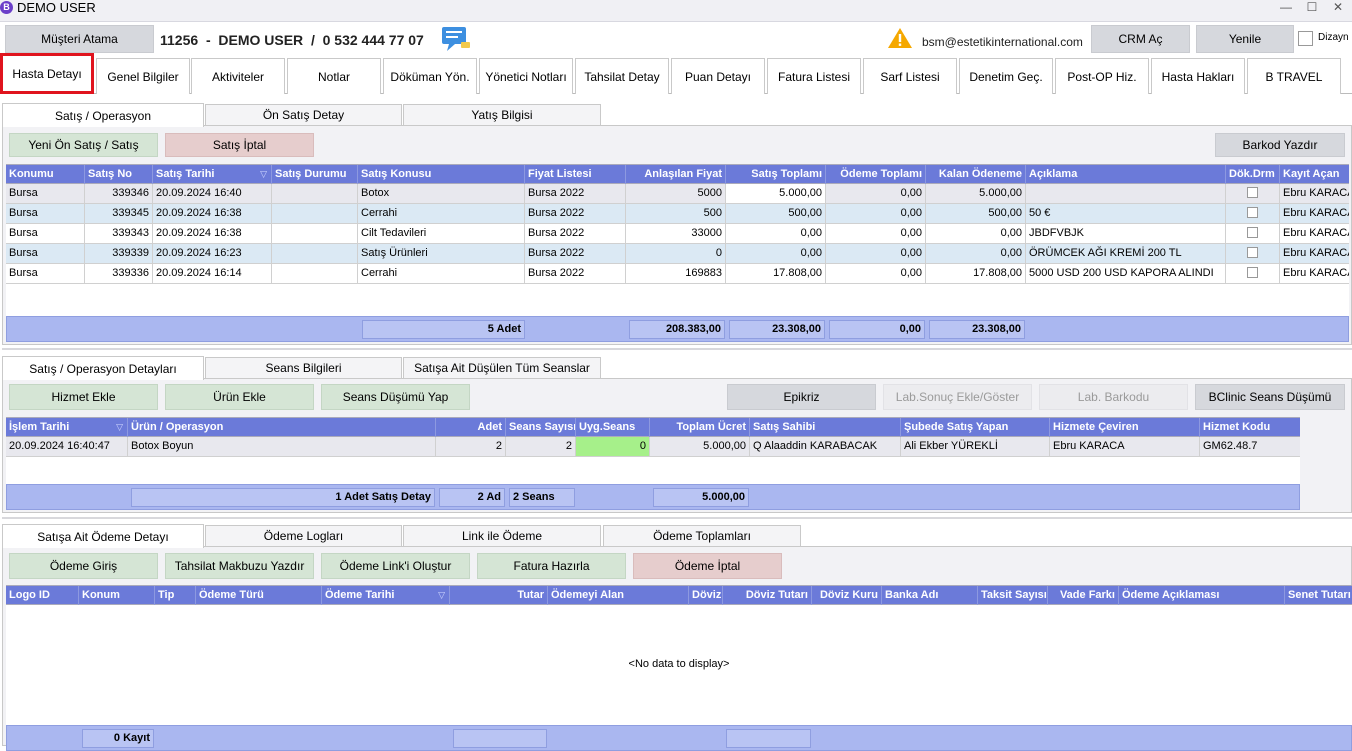 The image size is (1352, 751). What do you see at coordinates (1245, 39) in the screenshot?
I see `yenile-button: Yenile` at bounding box center [1245, 39].